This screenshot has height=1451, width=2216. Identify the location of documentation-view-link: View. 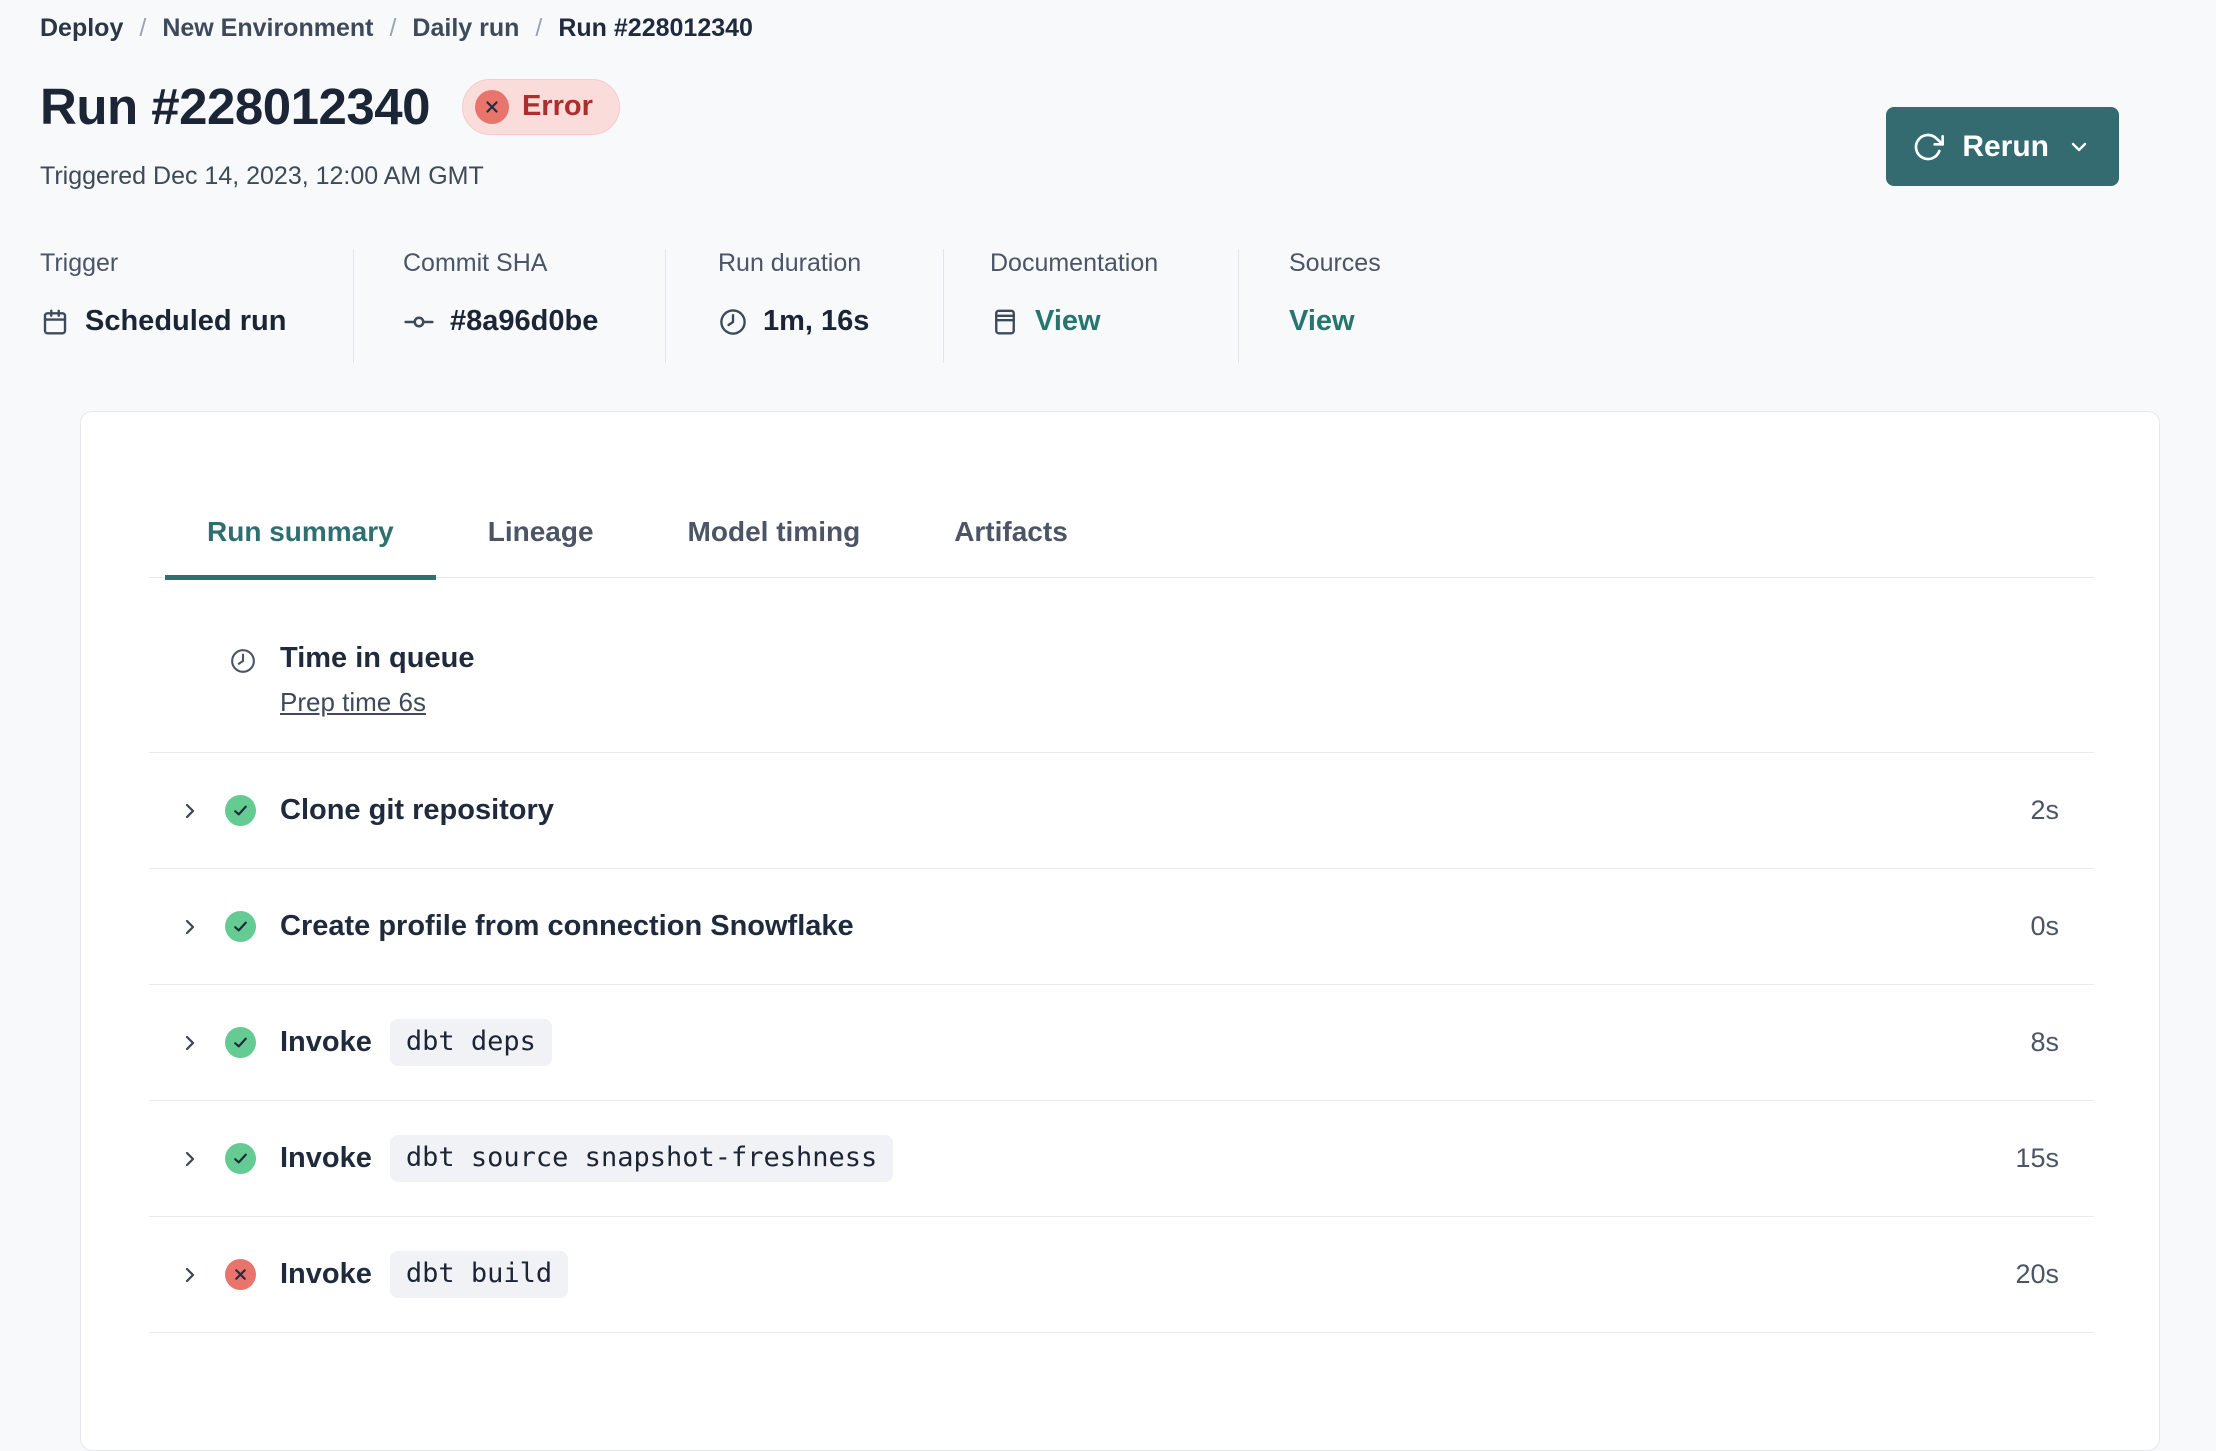
(1068, 321).